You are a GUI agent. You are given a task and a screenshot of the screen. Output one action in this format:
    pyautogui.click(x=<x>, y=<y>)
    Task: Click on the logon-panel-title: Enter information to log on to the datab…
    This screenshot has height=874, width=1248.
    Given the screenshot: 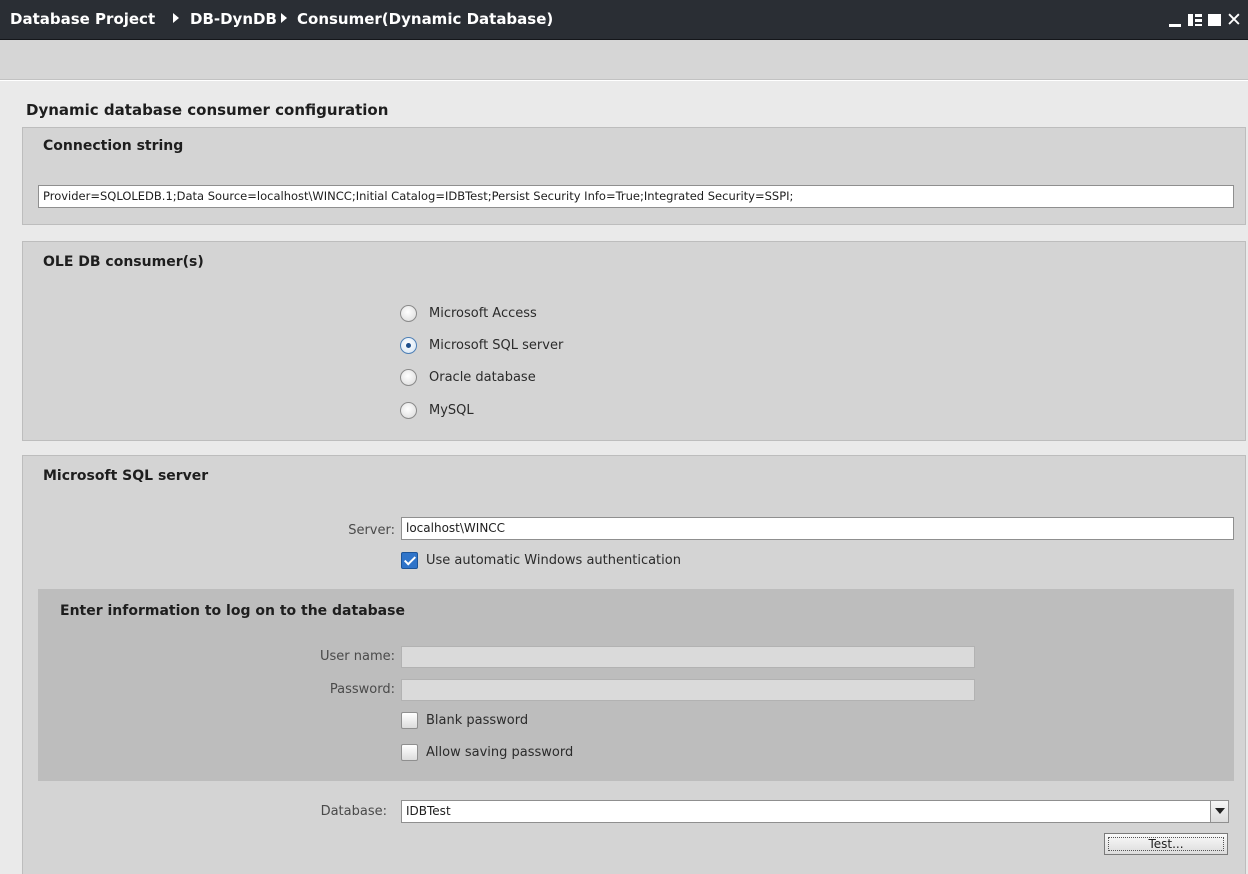 What is the action you would take?
    pyautogui.click(x=232, y=611)
    